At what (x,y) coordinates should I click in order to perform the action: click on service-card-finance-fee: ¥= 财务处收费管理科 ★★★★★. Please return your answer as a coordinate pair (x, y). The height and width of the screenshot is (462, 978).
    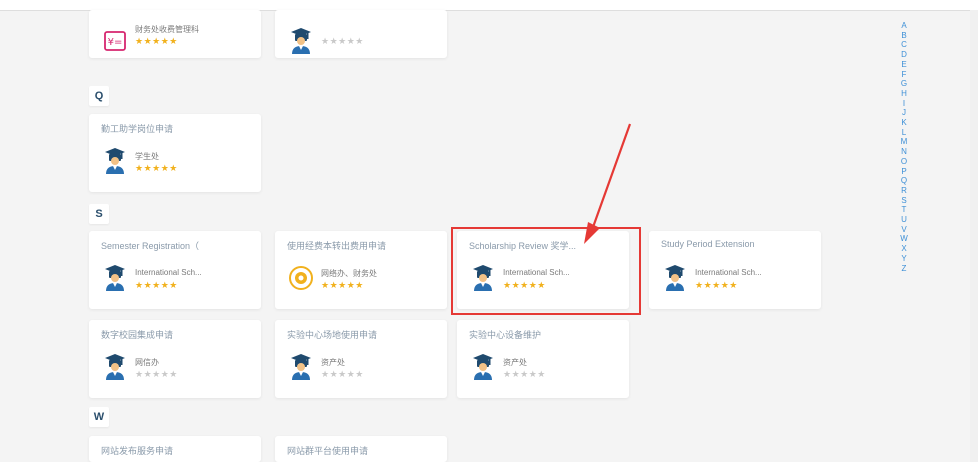
    Looking at the image, I should click on (175, 34).